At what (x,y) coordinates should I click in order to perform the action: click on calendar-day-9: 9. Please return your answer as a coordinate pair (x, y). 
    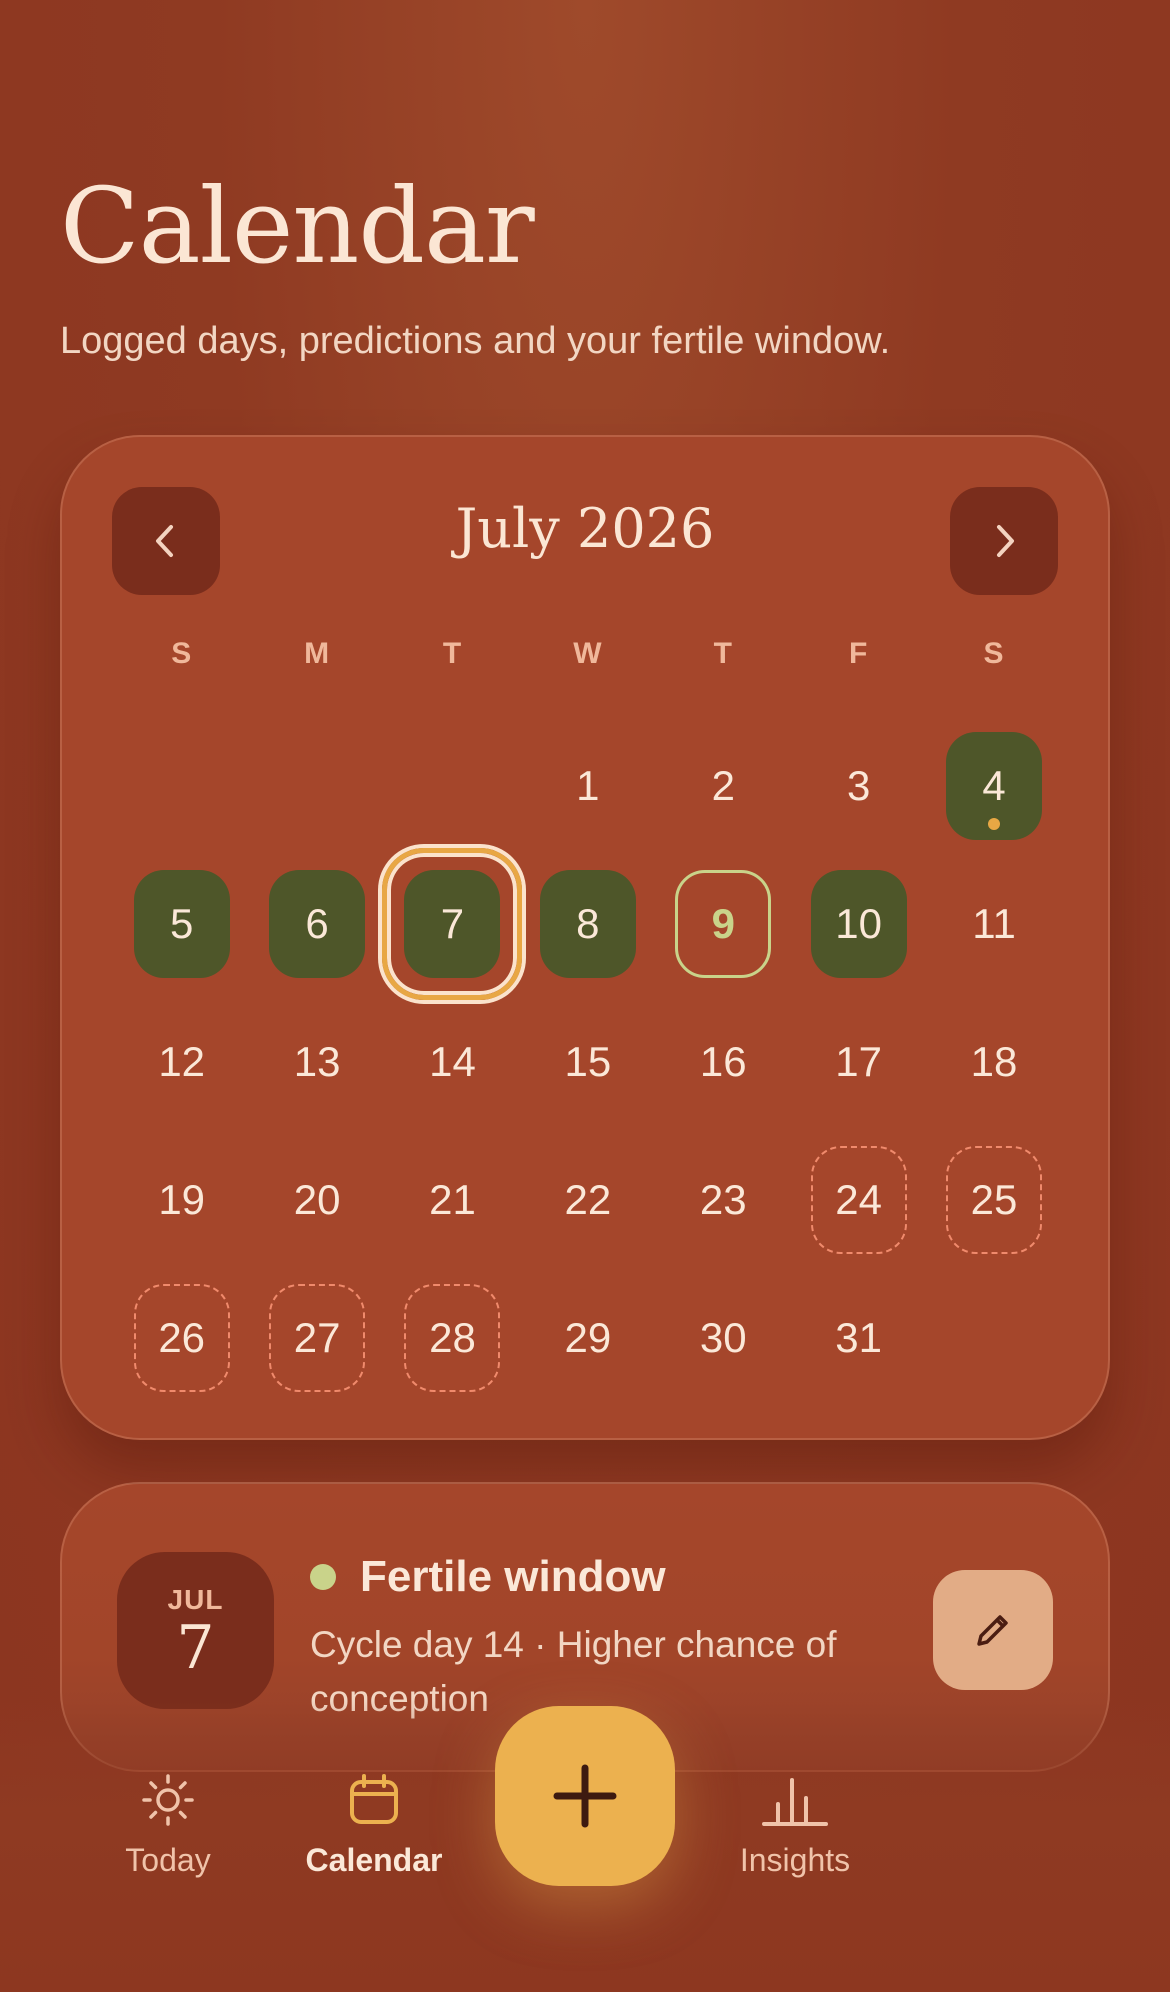
    Looking at the image, I should click on (723, 924).